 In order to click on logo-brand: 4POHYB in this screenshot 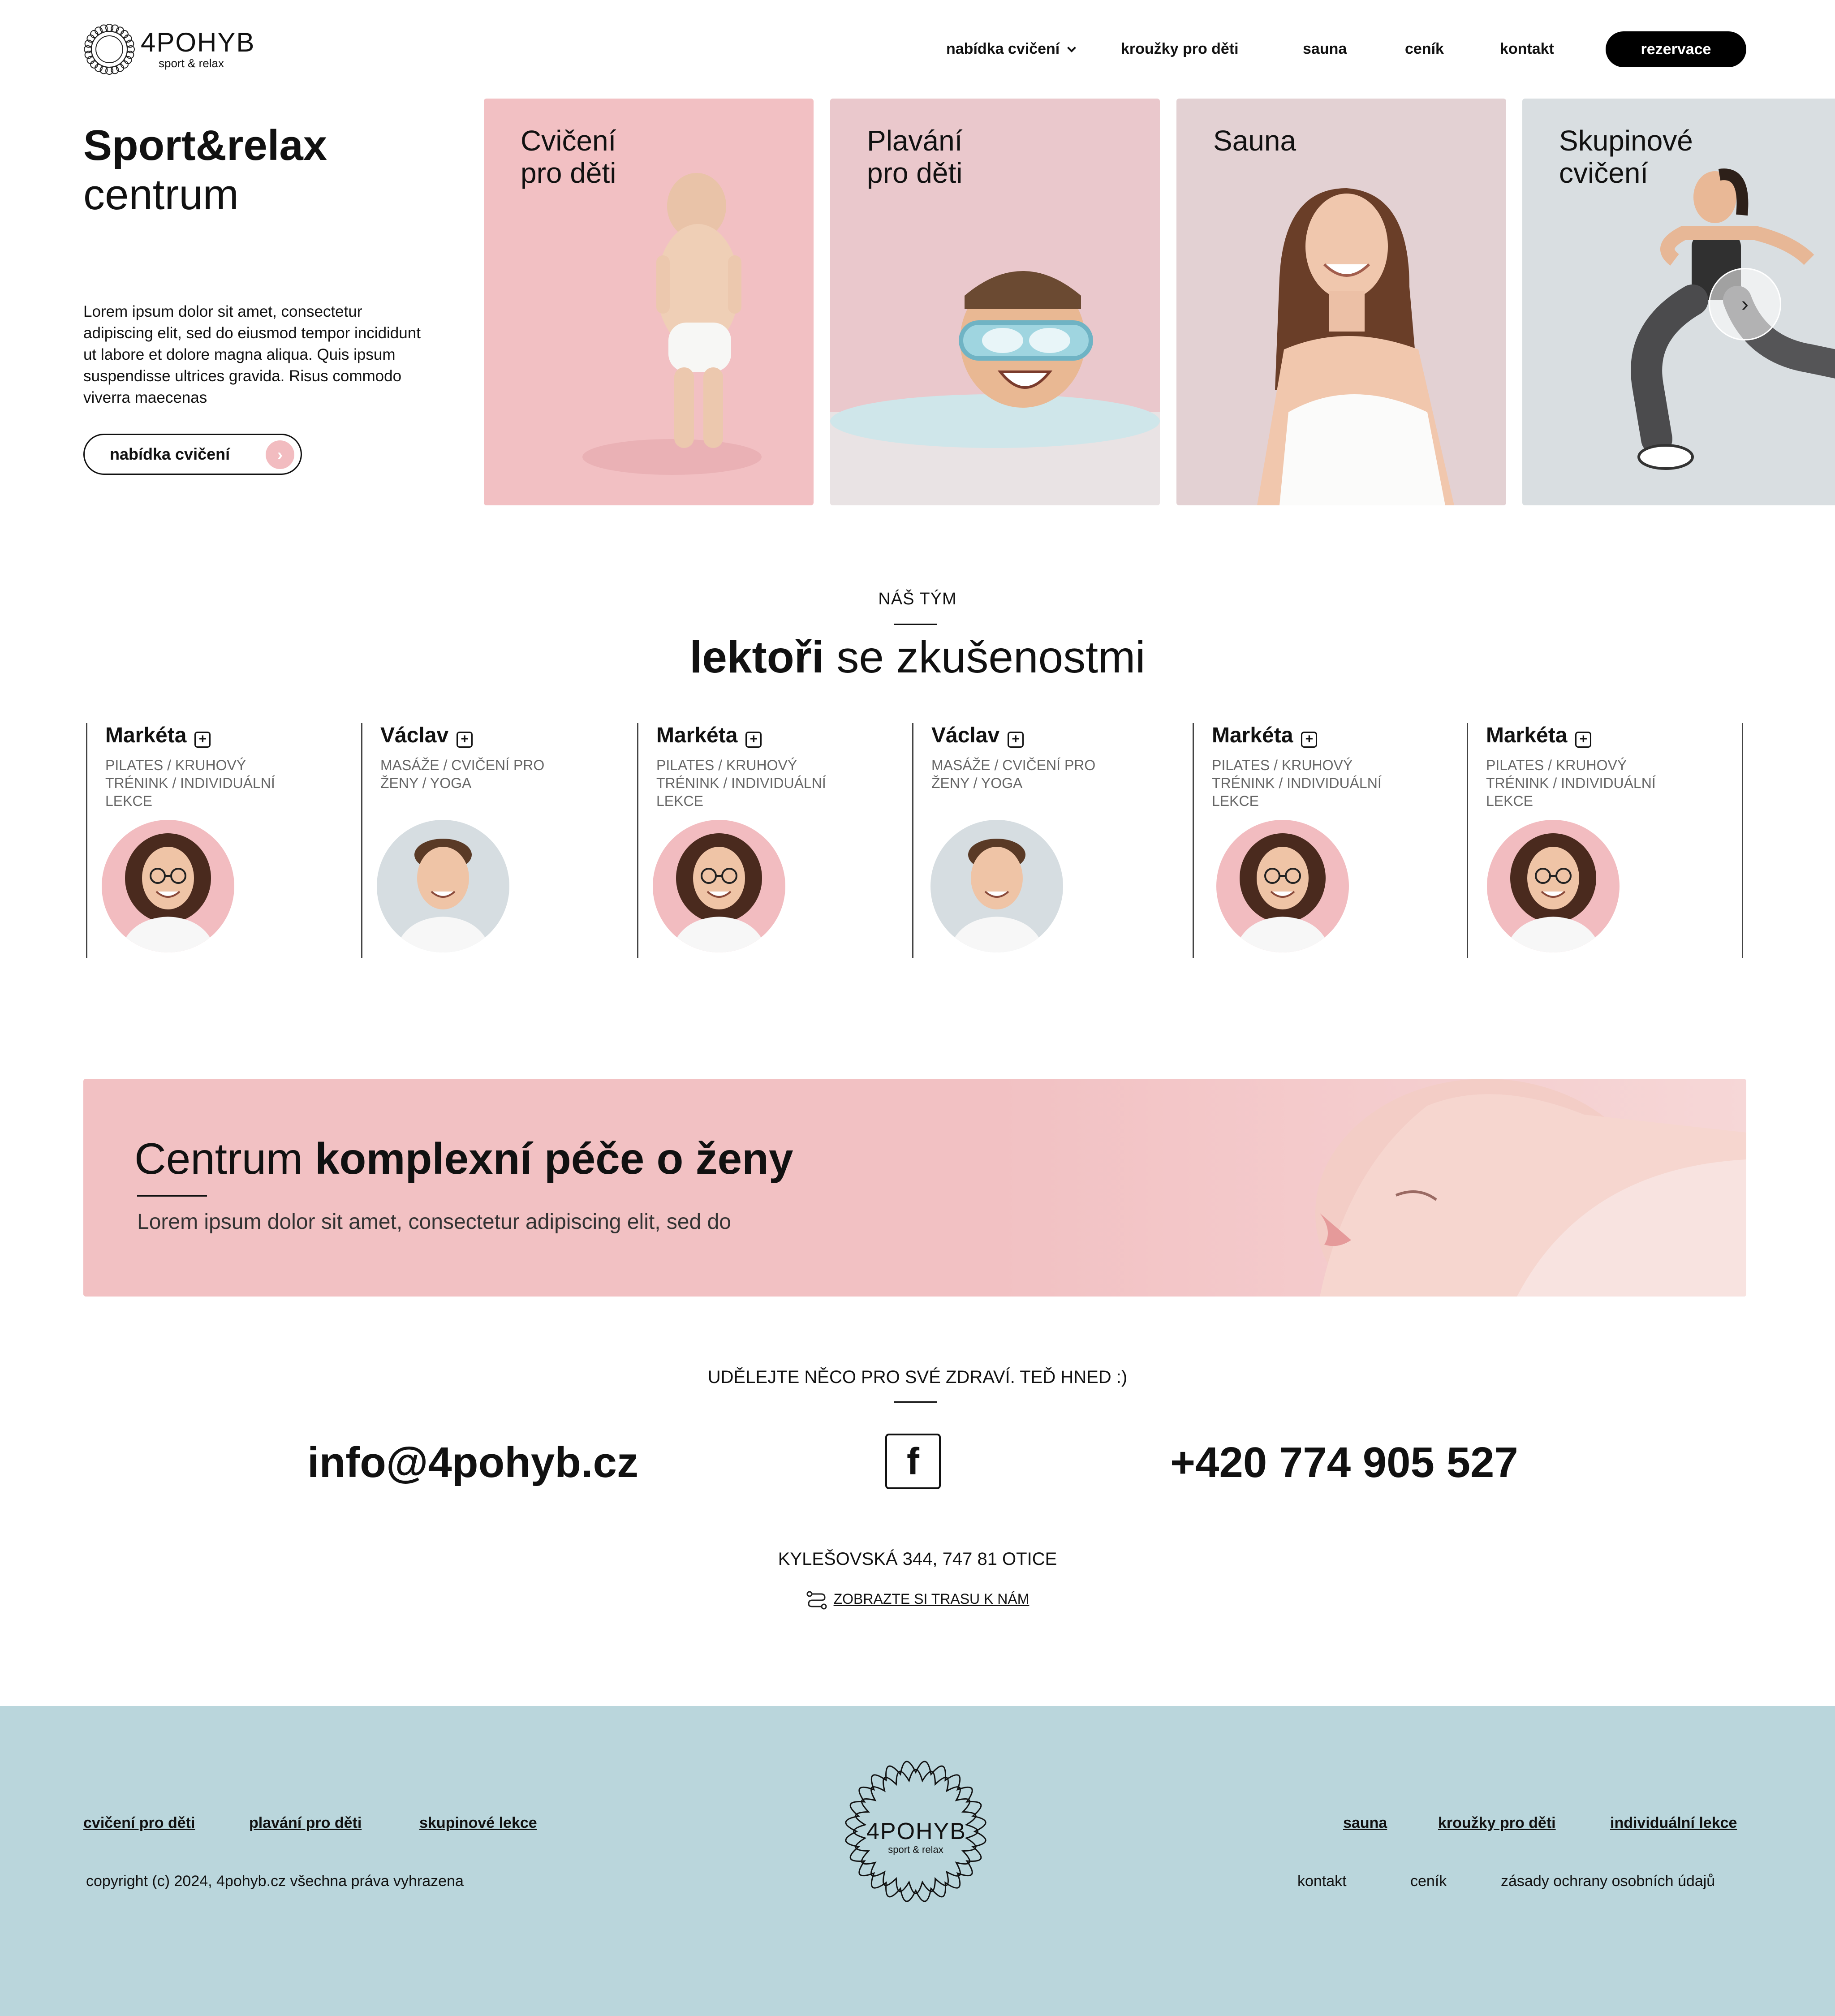, I will do `click(198, 42)`.